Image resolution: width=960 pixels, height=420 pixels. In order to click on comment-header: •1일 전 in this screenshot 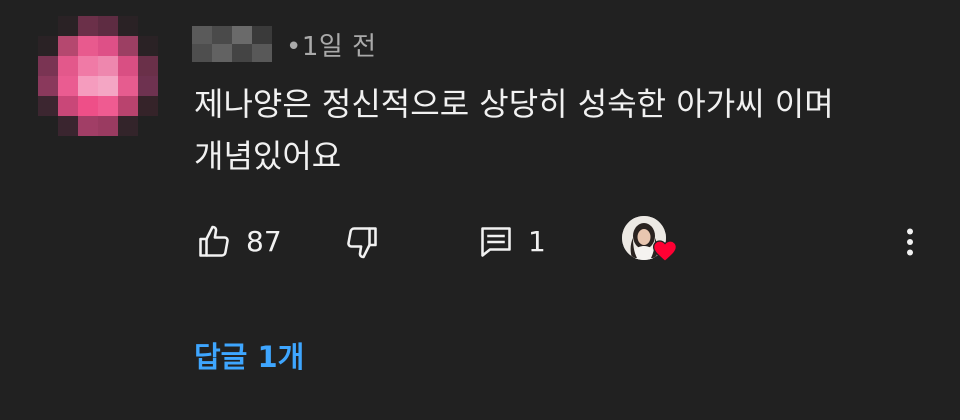, I will do `click(284, 44)`.